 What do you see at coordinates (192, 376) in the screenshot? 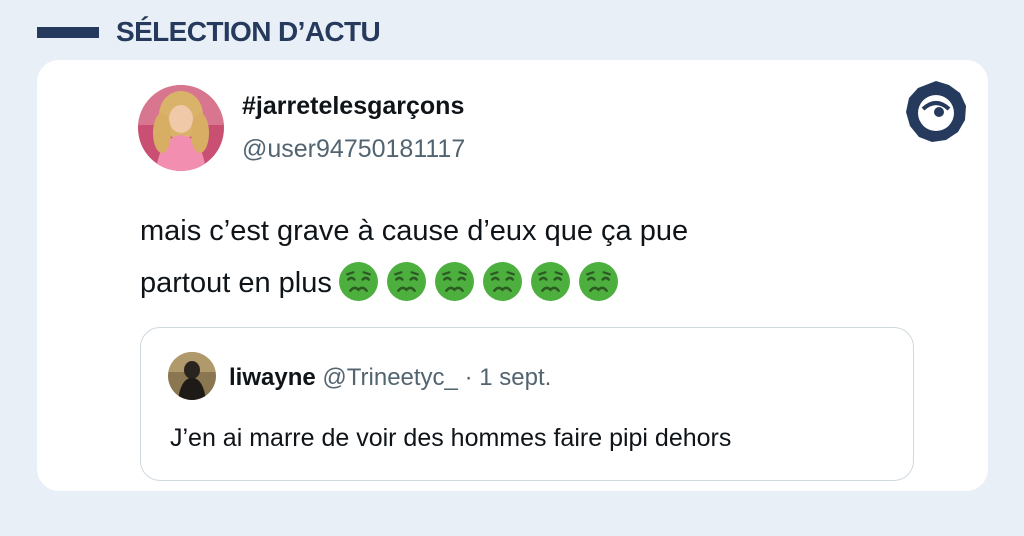
I see `quoted-author-avatar` at bounding box center [192, 376].